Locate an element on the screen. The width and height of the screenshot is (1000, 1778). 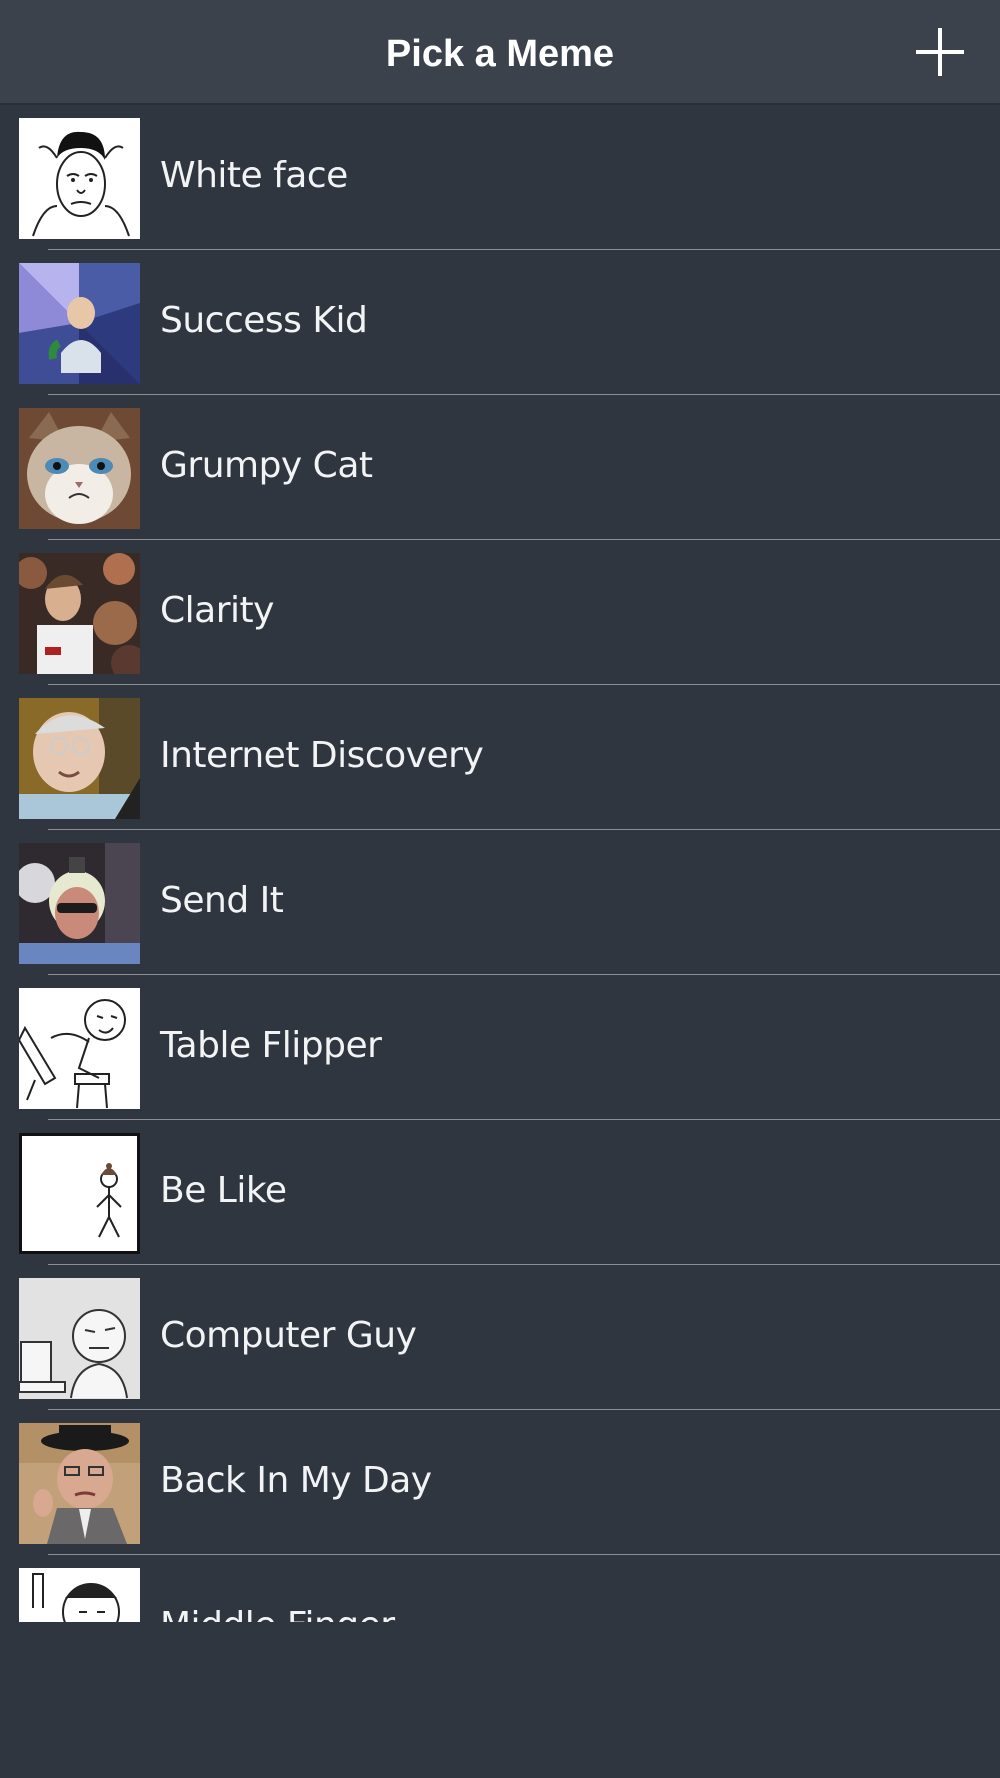
white-face-thumbnail is located at coordinates (79, 178).